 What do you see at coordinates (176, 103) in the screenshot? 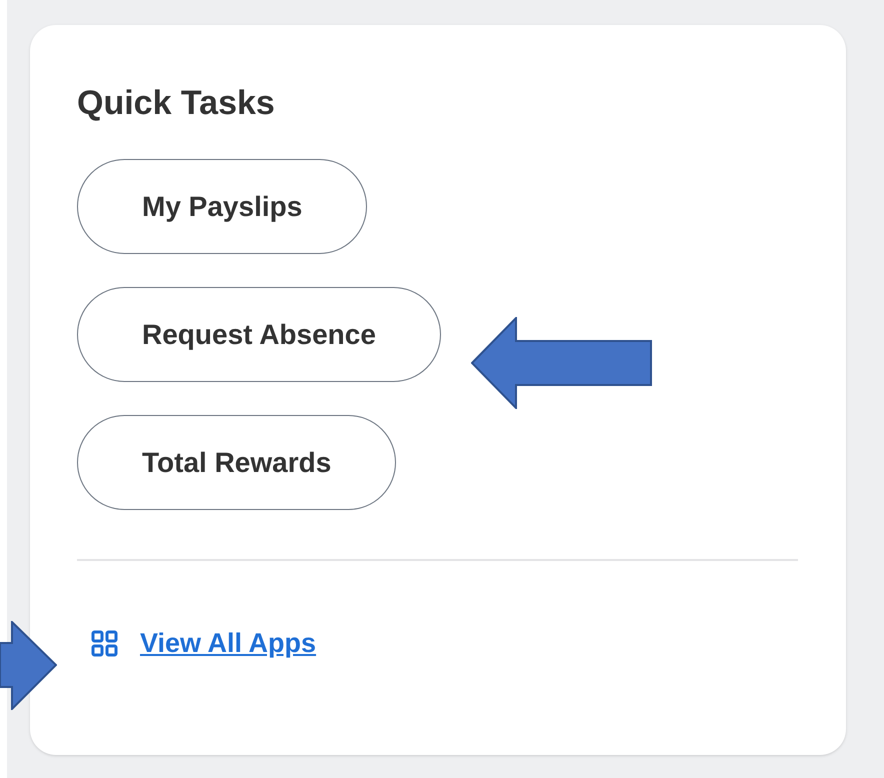
I see `card-title: Quick Tasks` at bounding box center [176, 103].